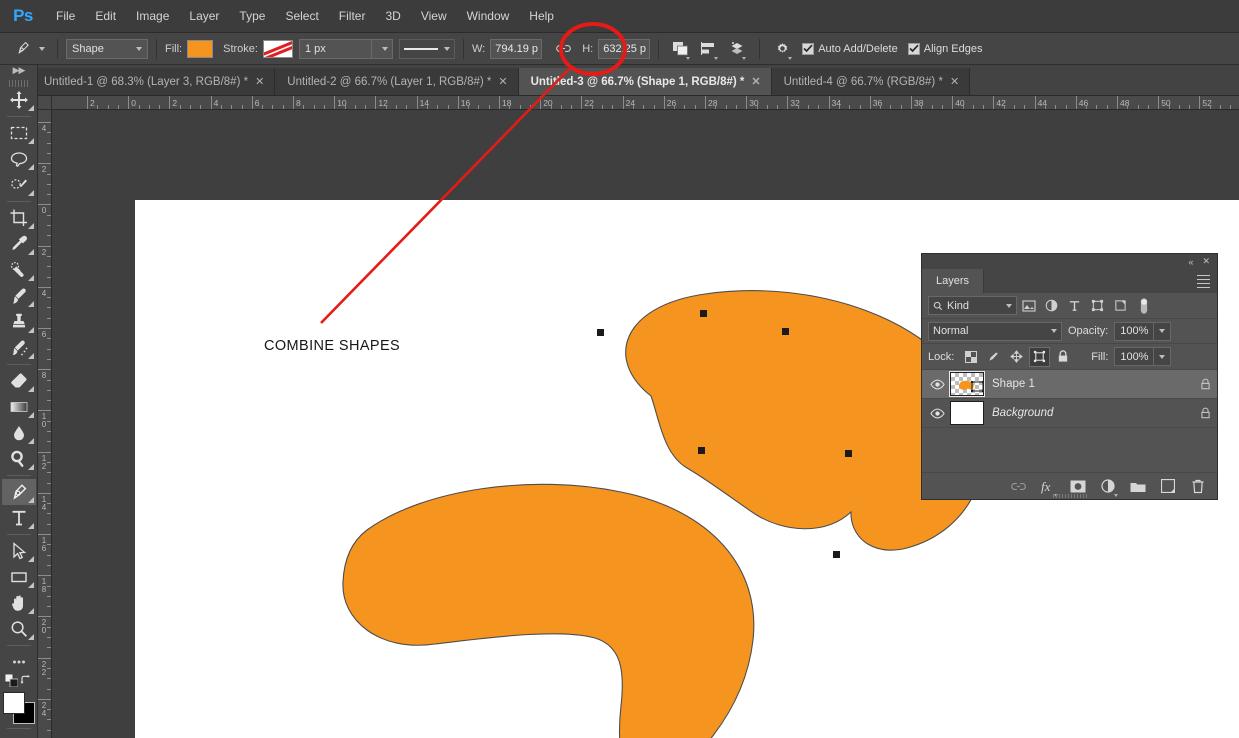  What do you see at coordinates (1069, 384) in the screenshot?
I see `layer-row: Shape 1` at bounding box center [1069, 384].